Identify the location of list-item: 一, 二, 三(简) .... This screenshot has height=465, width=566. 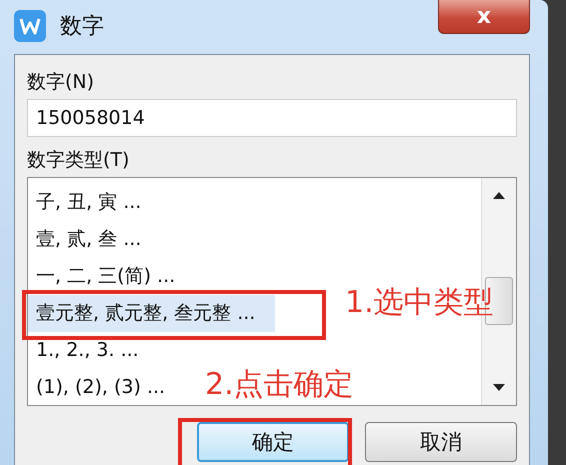
(106, 276).